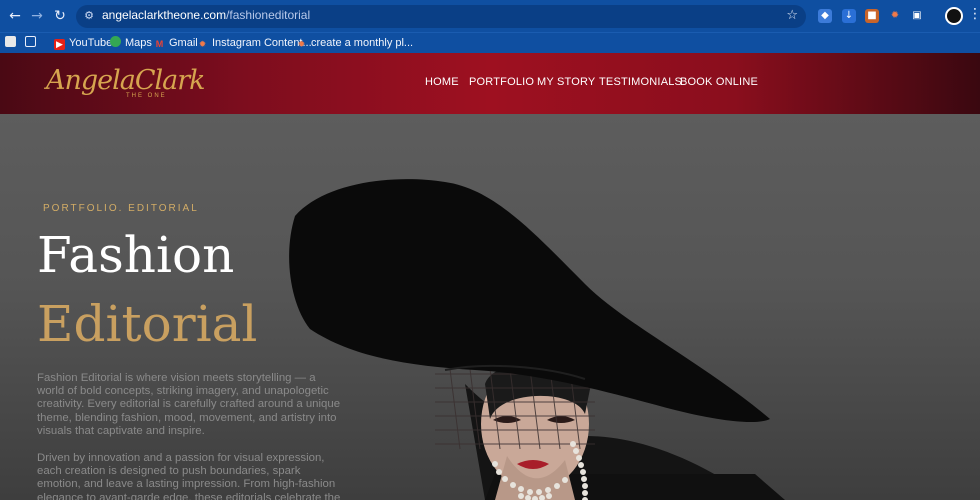 Image resolution: width=980 pixels, height=500 pixels. What do you see at coordinates (121, 208) in the screenshot?
I see `eyebrow-label: PORTFOLIO. EDITORIAL` at bounding box center [121, 208].